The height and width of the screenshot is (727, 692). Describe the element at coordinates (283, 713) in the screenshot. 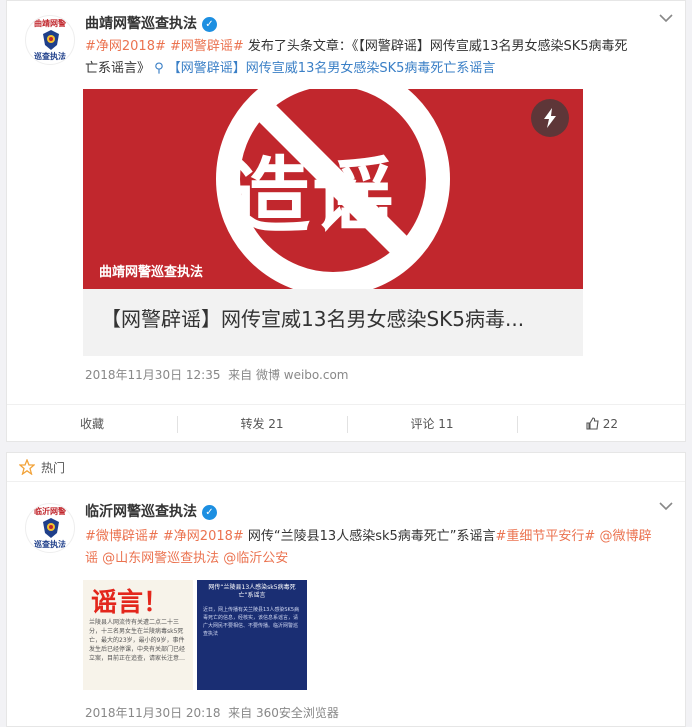

I see `post-source: 来自 360安全浏览器` at that location.